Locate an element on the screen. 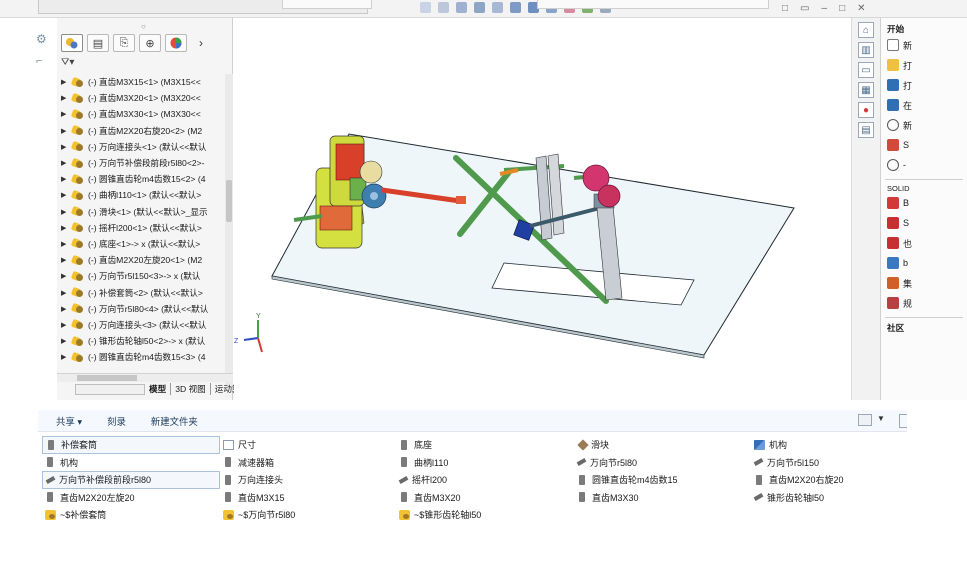  new-folder-button: 新建文件夹 is located at coordinates (174, 421).